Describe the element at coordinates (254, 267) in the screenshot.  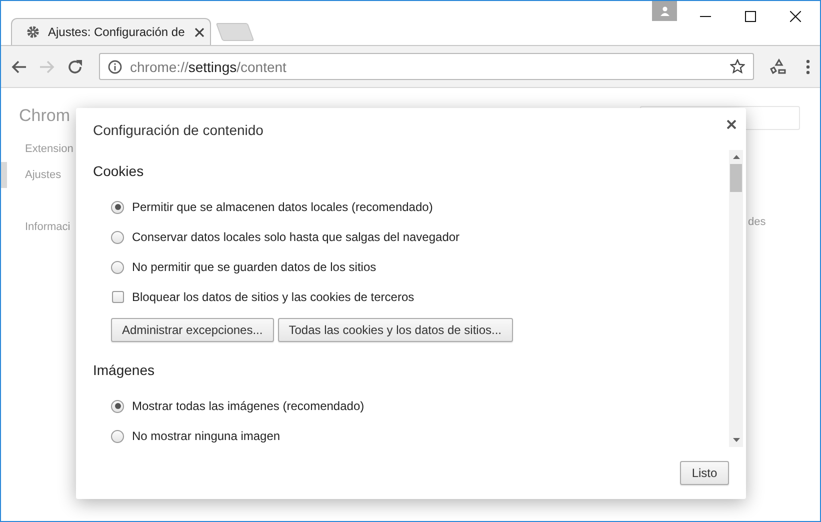
I see `option-label: No permitir que se guarden datos de los sitios` at that location.